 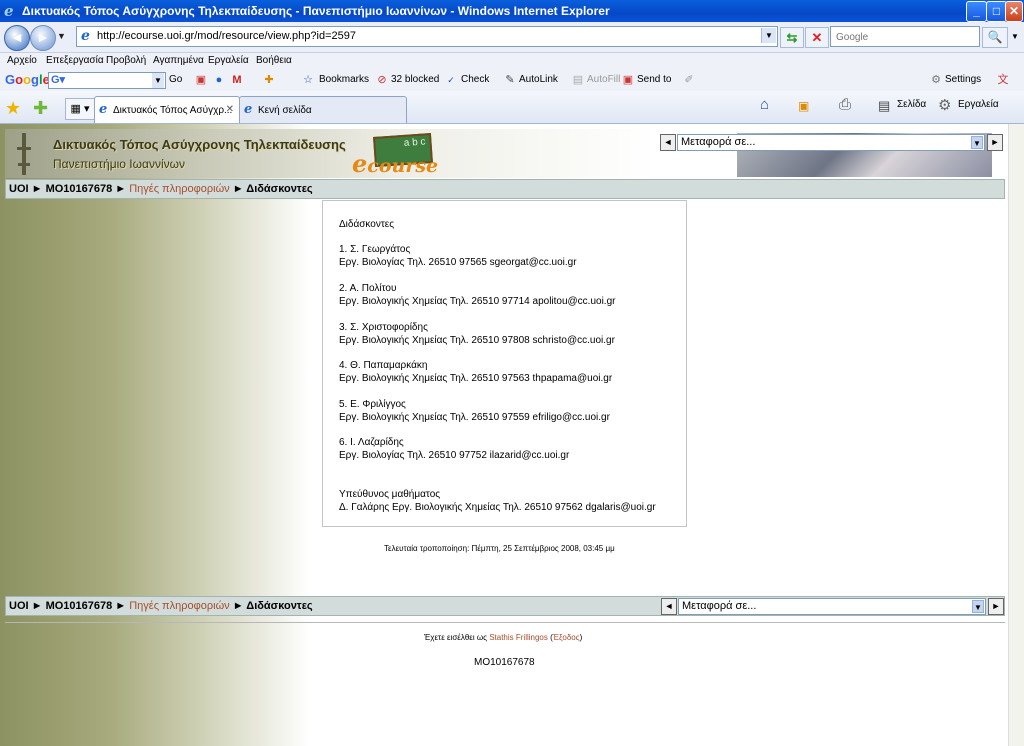 What do you see at coordinates (9, 11) in the screenshot?
I see `ie-icon: e` at bounding box center [9, 11].